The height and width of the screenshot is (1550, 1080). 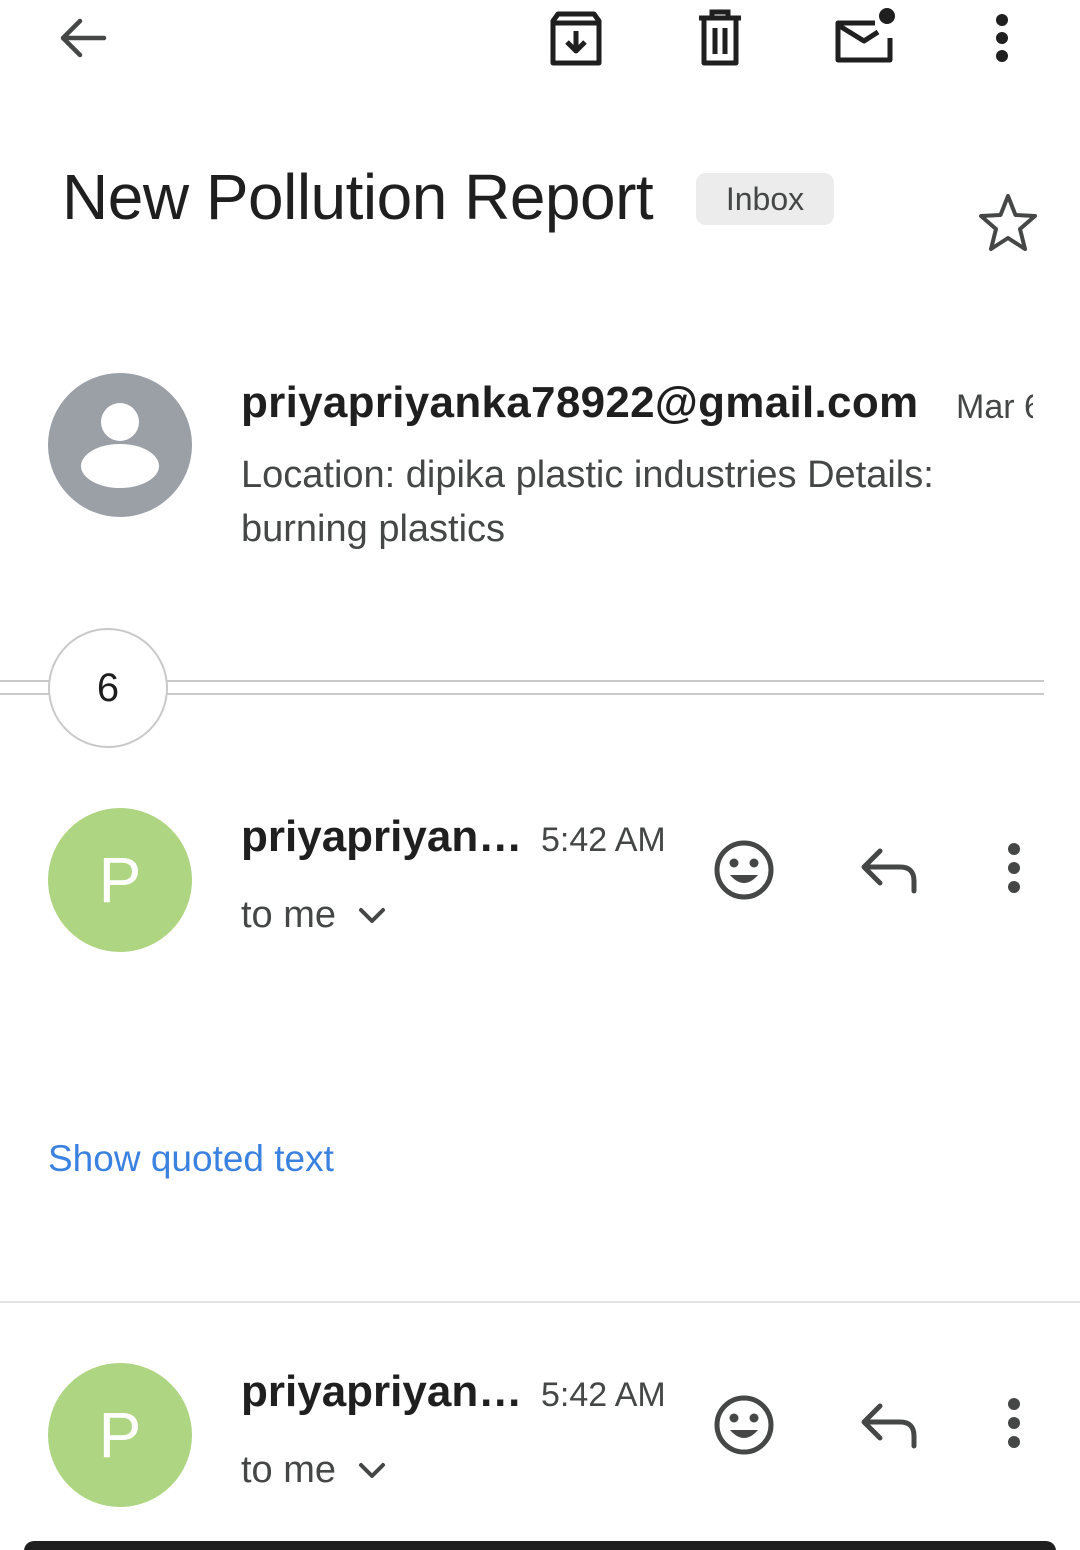 What do you see at coordinates (540, 40) in the screenshot?
I see `top-toolbar` at bounding box center [540, 40].